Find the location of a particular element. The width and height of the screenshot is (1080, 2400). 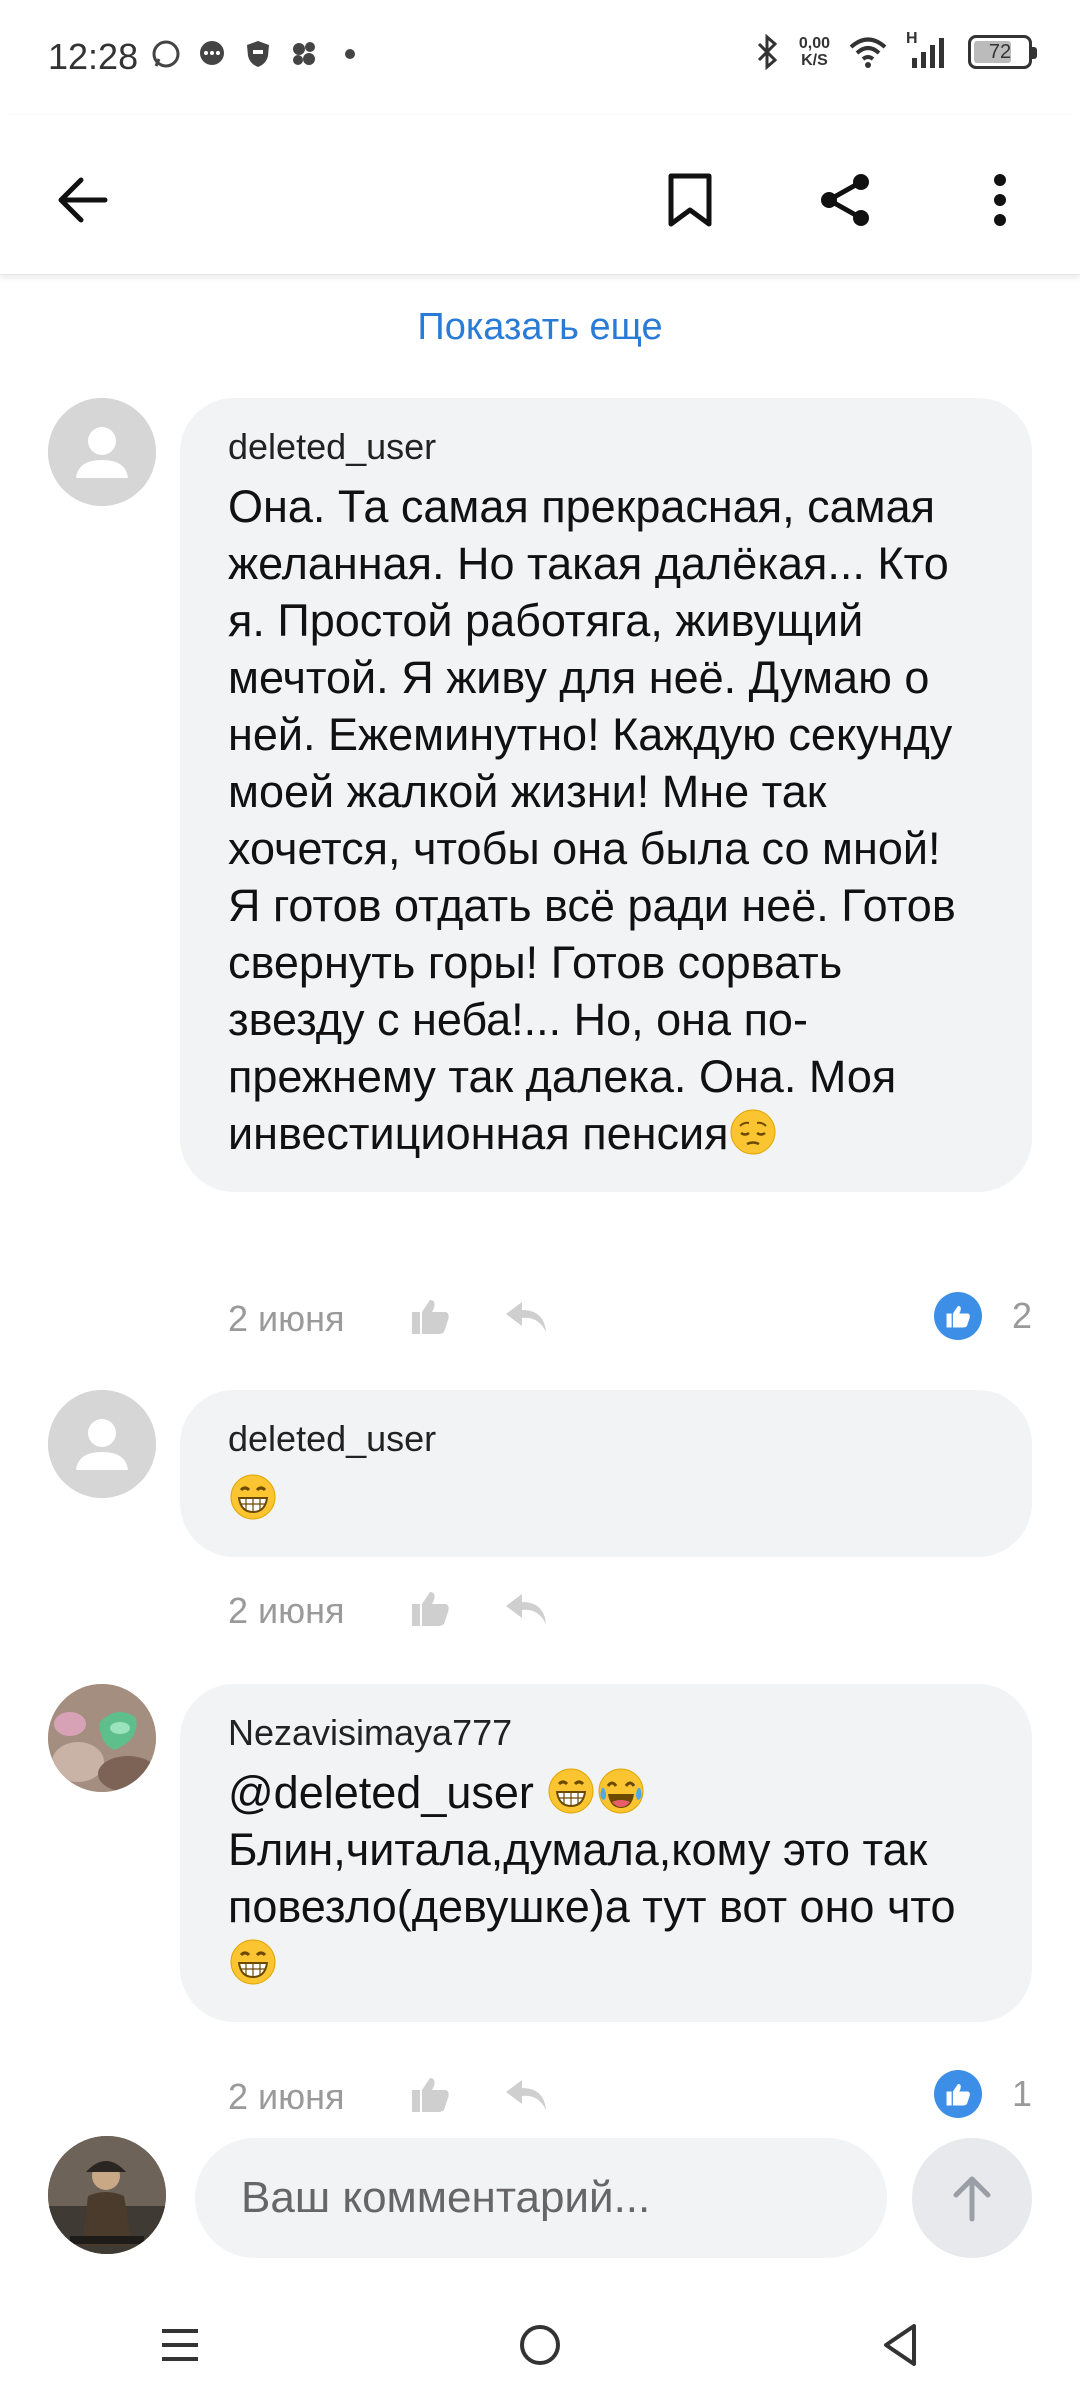

comment-text is located at coordinates (606, 1498).